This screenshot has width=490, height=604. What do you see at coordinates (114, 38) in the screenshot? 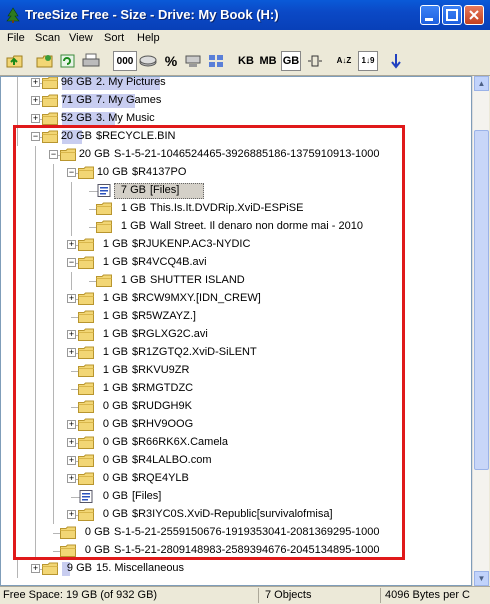
I see `menu-sort: Sort` at bounding box center [114, 38].